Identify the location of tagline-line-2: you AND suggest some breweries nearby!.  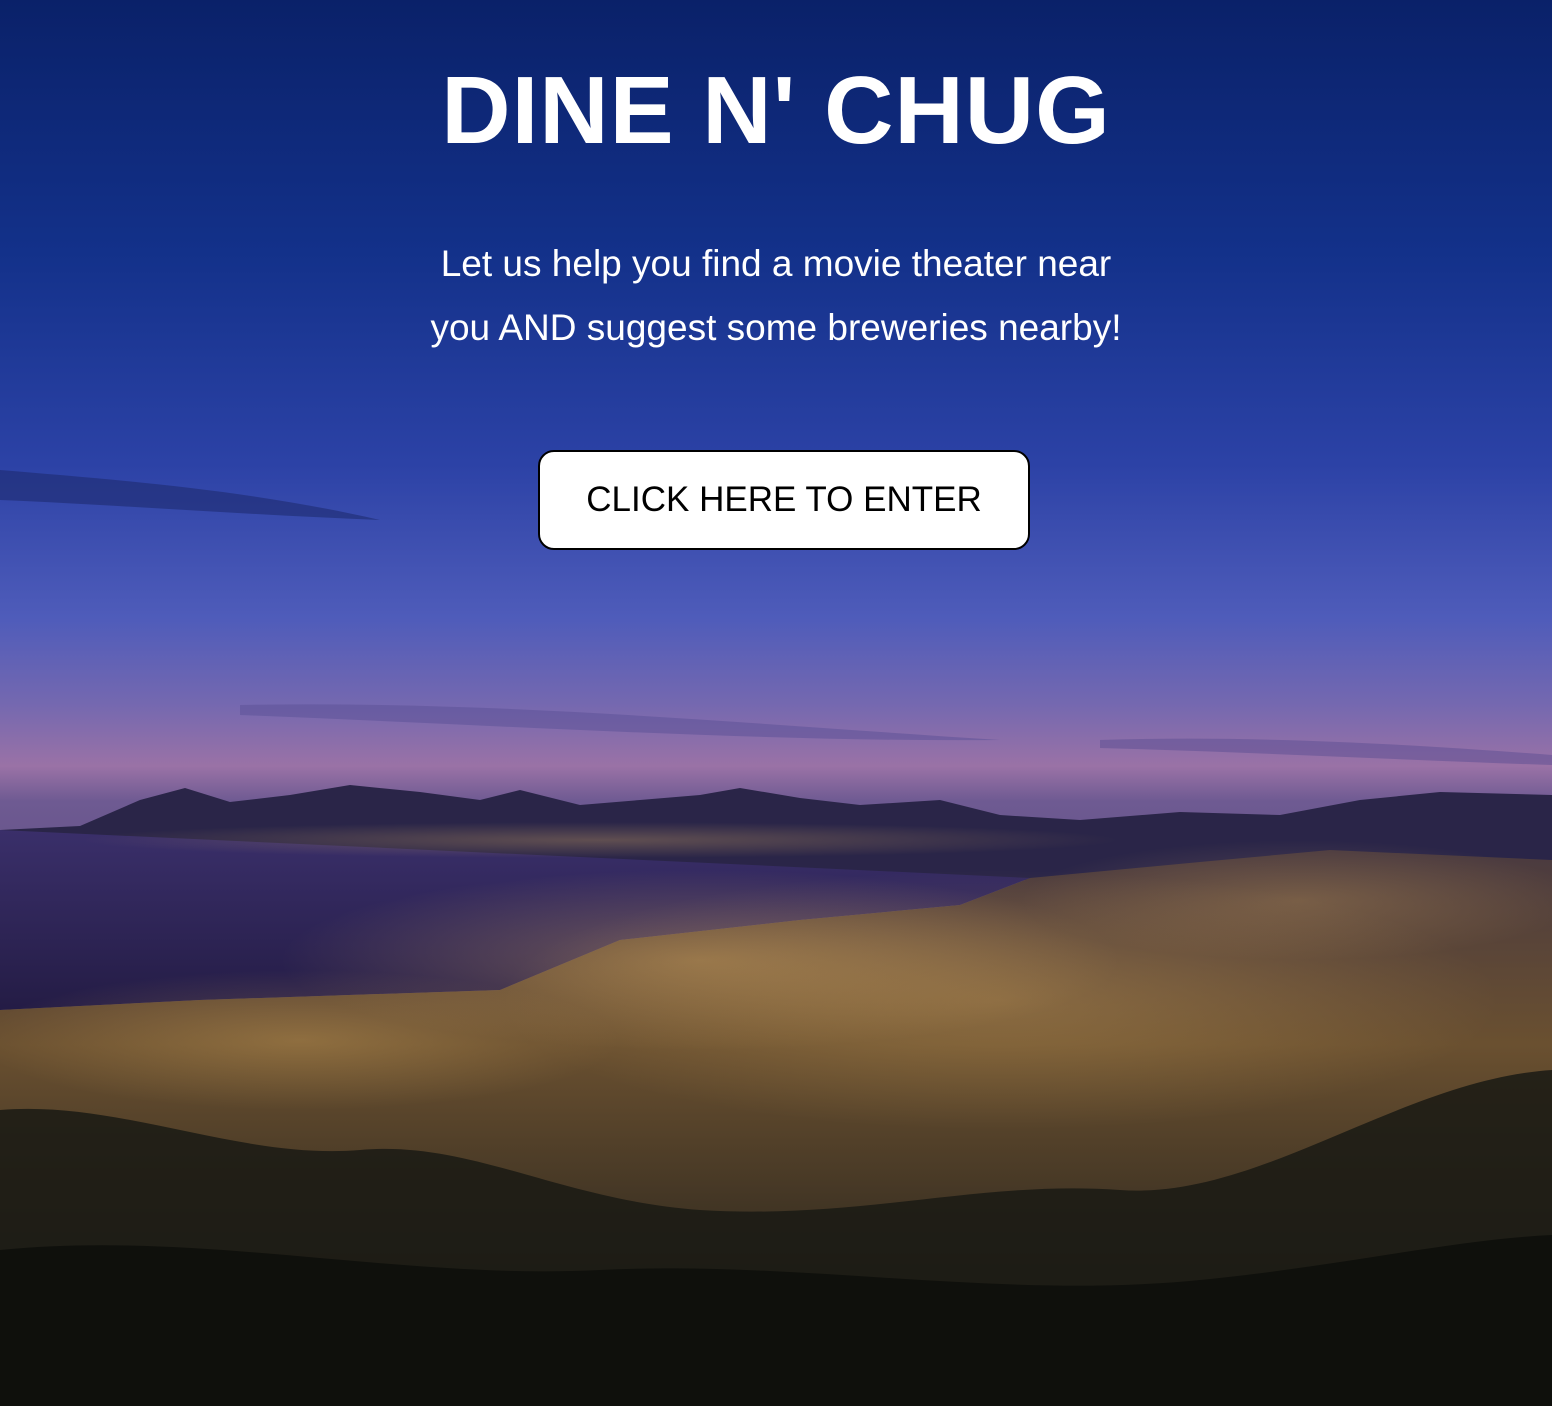
(776, 327).